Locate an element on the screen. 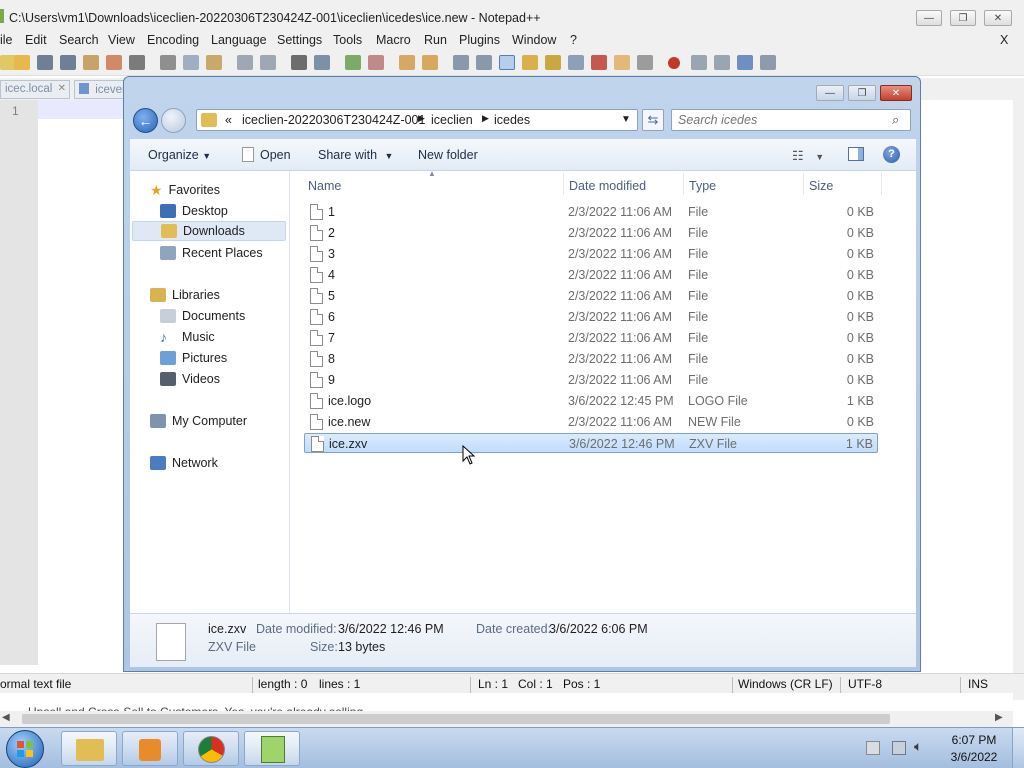 This screenshot has height=768, width=1024. breadcrumb-item: icedes is located at coordinates (512, 120).